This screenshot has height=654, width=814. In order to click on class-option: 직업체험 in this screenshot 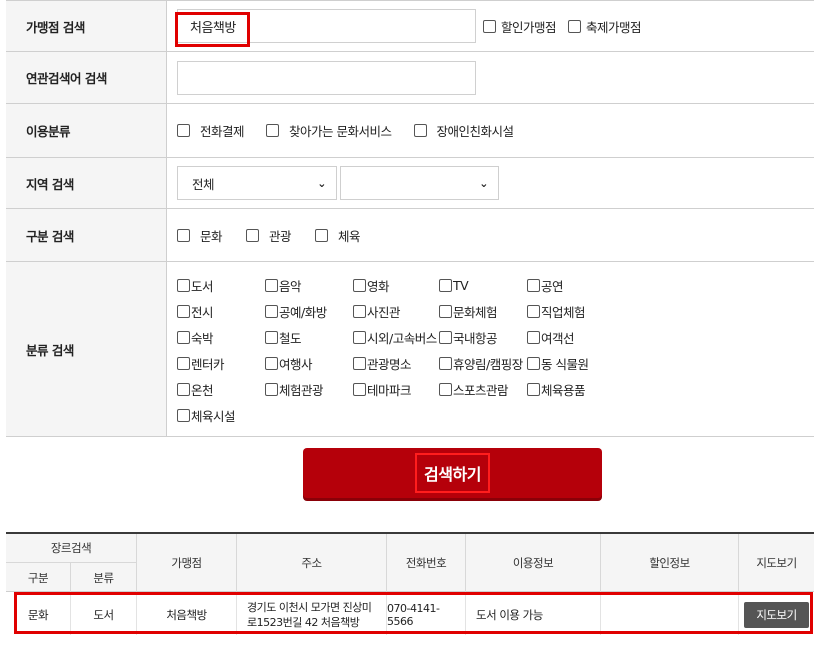, I will do `click(571, 311)`.